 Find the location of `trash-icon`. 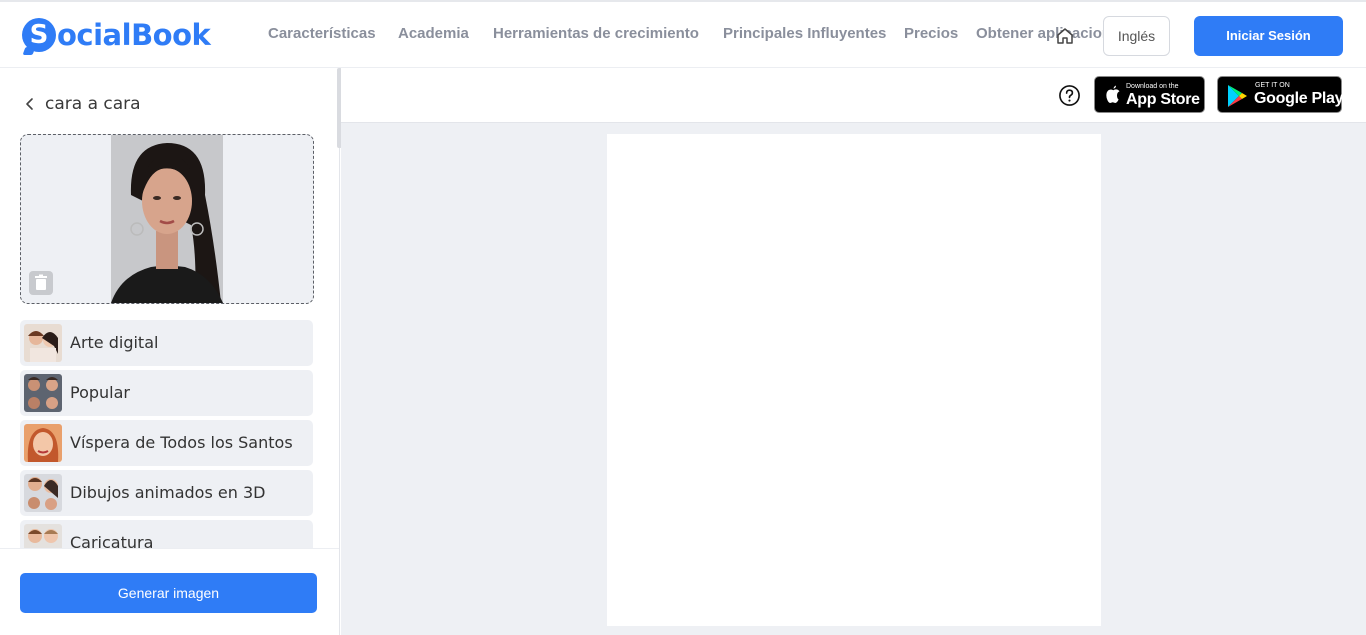

trash-icon is located at coordinates (41, 282).